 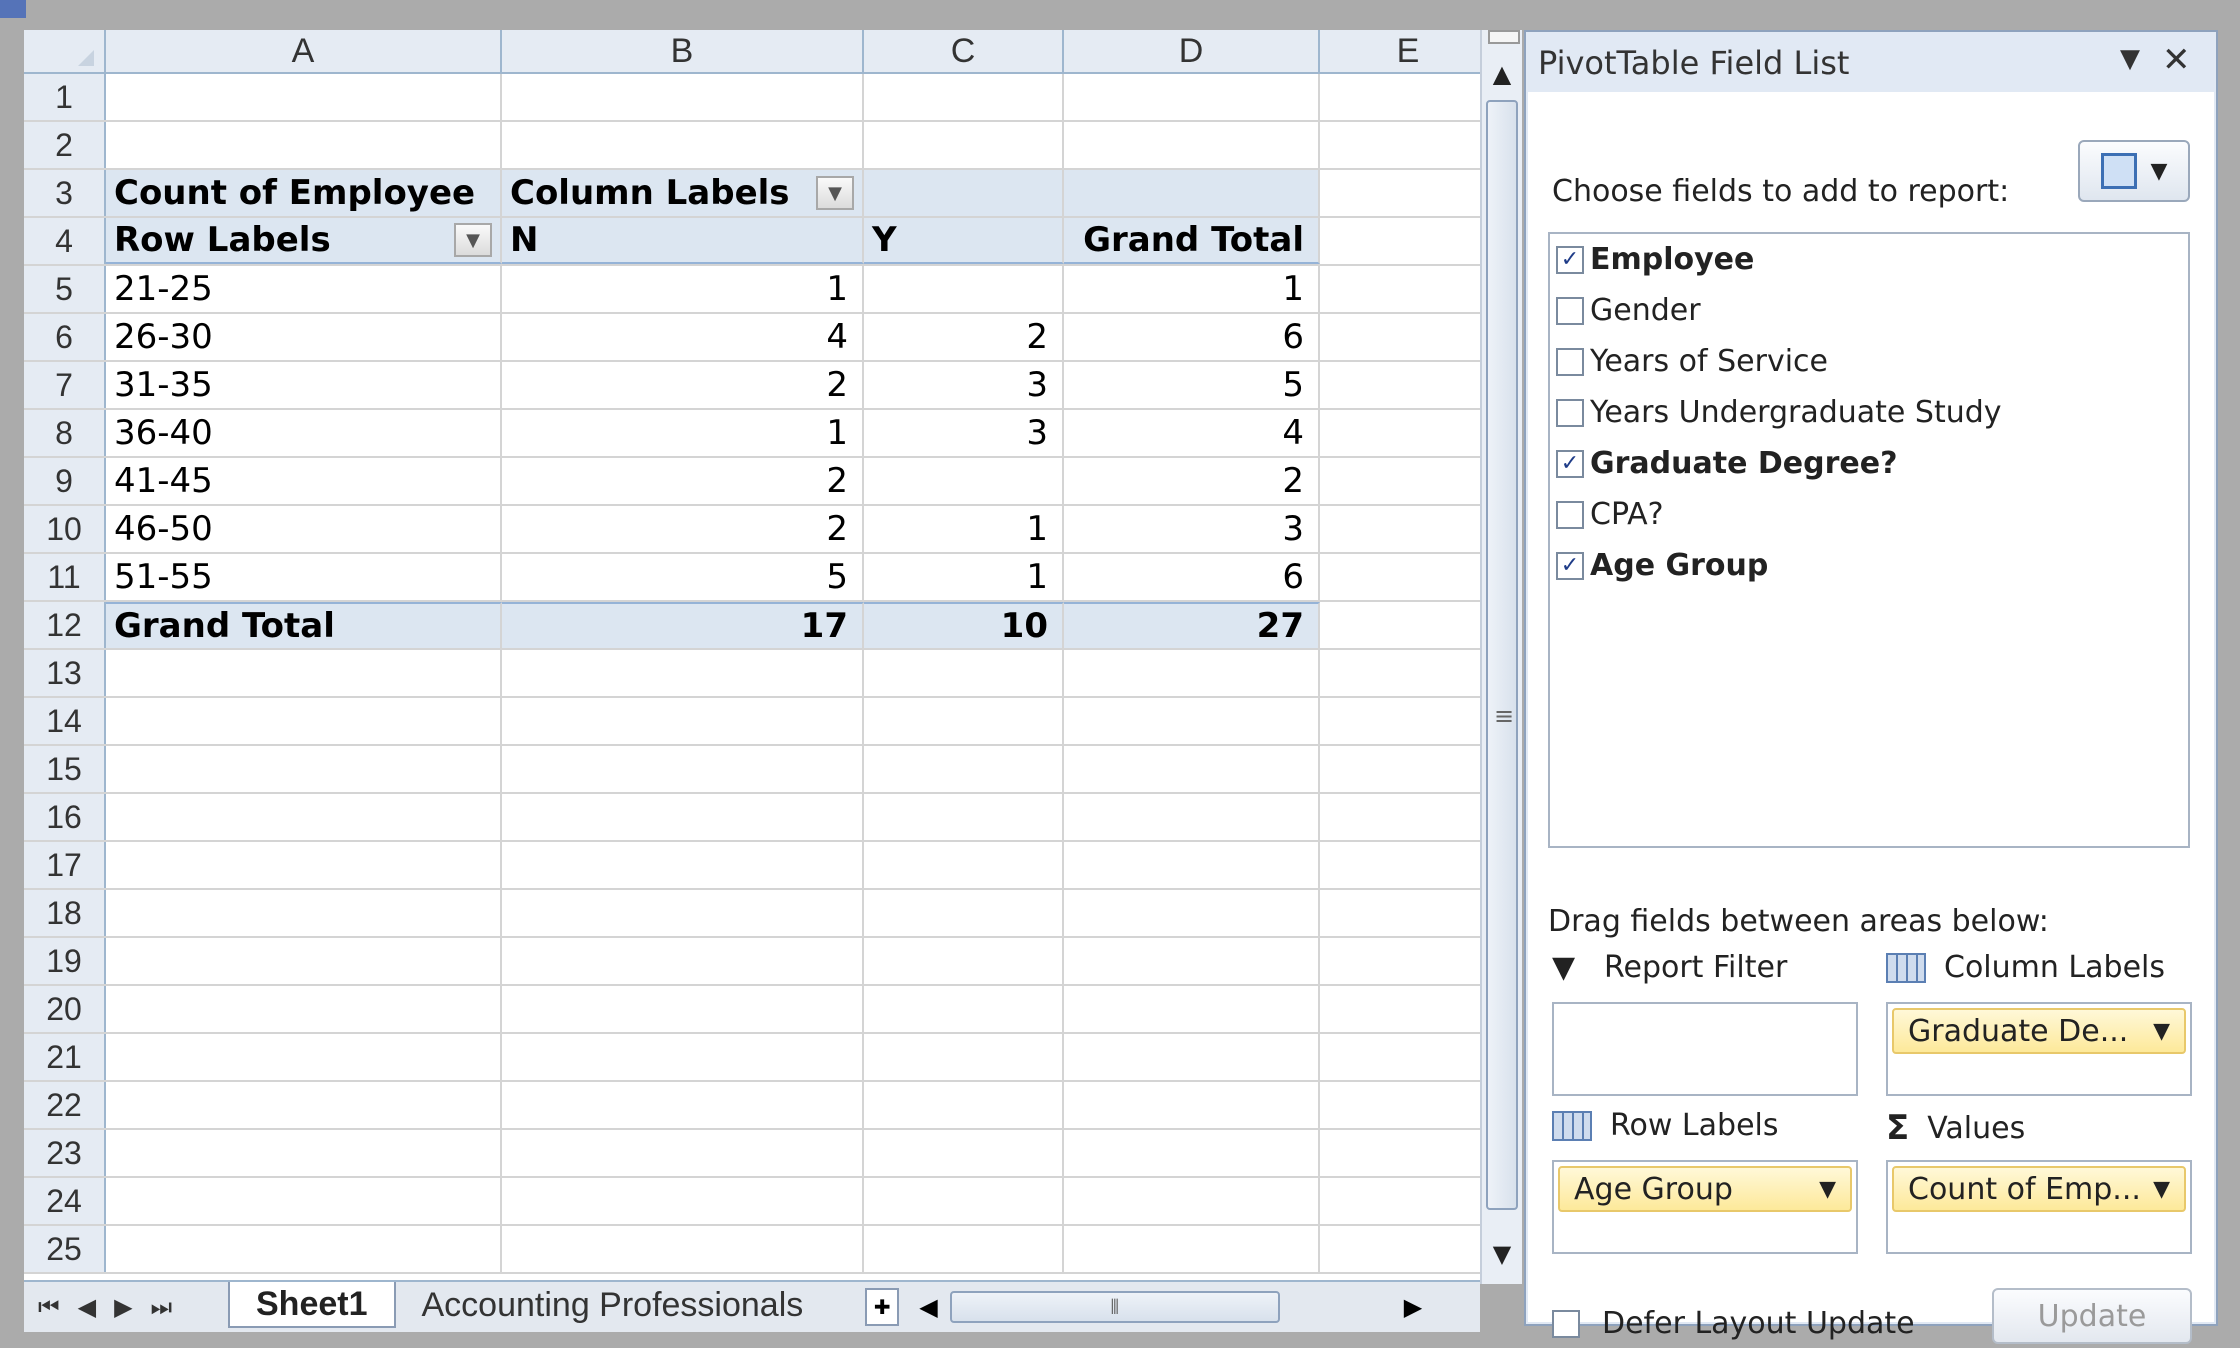 What do you see at coordinates (2176, 60) in the screenshot?
I see `close-icon: ✕` at bounding box center [2176, 60].